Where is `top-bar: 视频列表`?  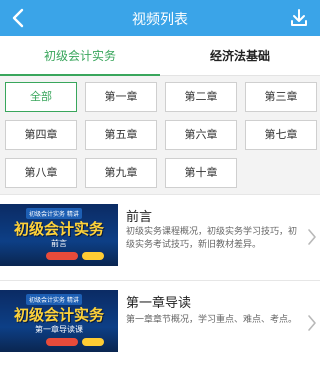 top-bar: 视频列表 is located at coordinates (160, 18).